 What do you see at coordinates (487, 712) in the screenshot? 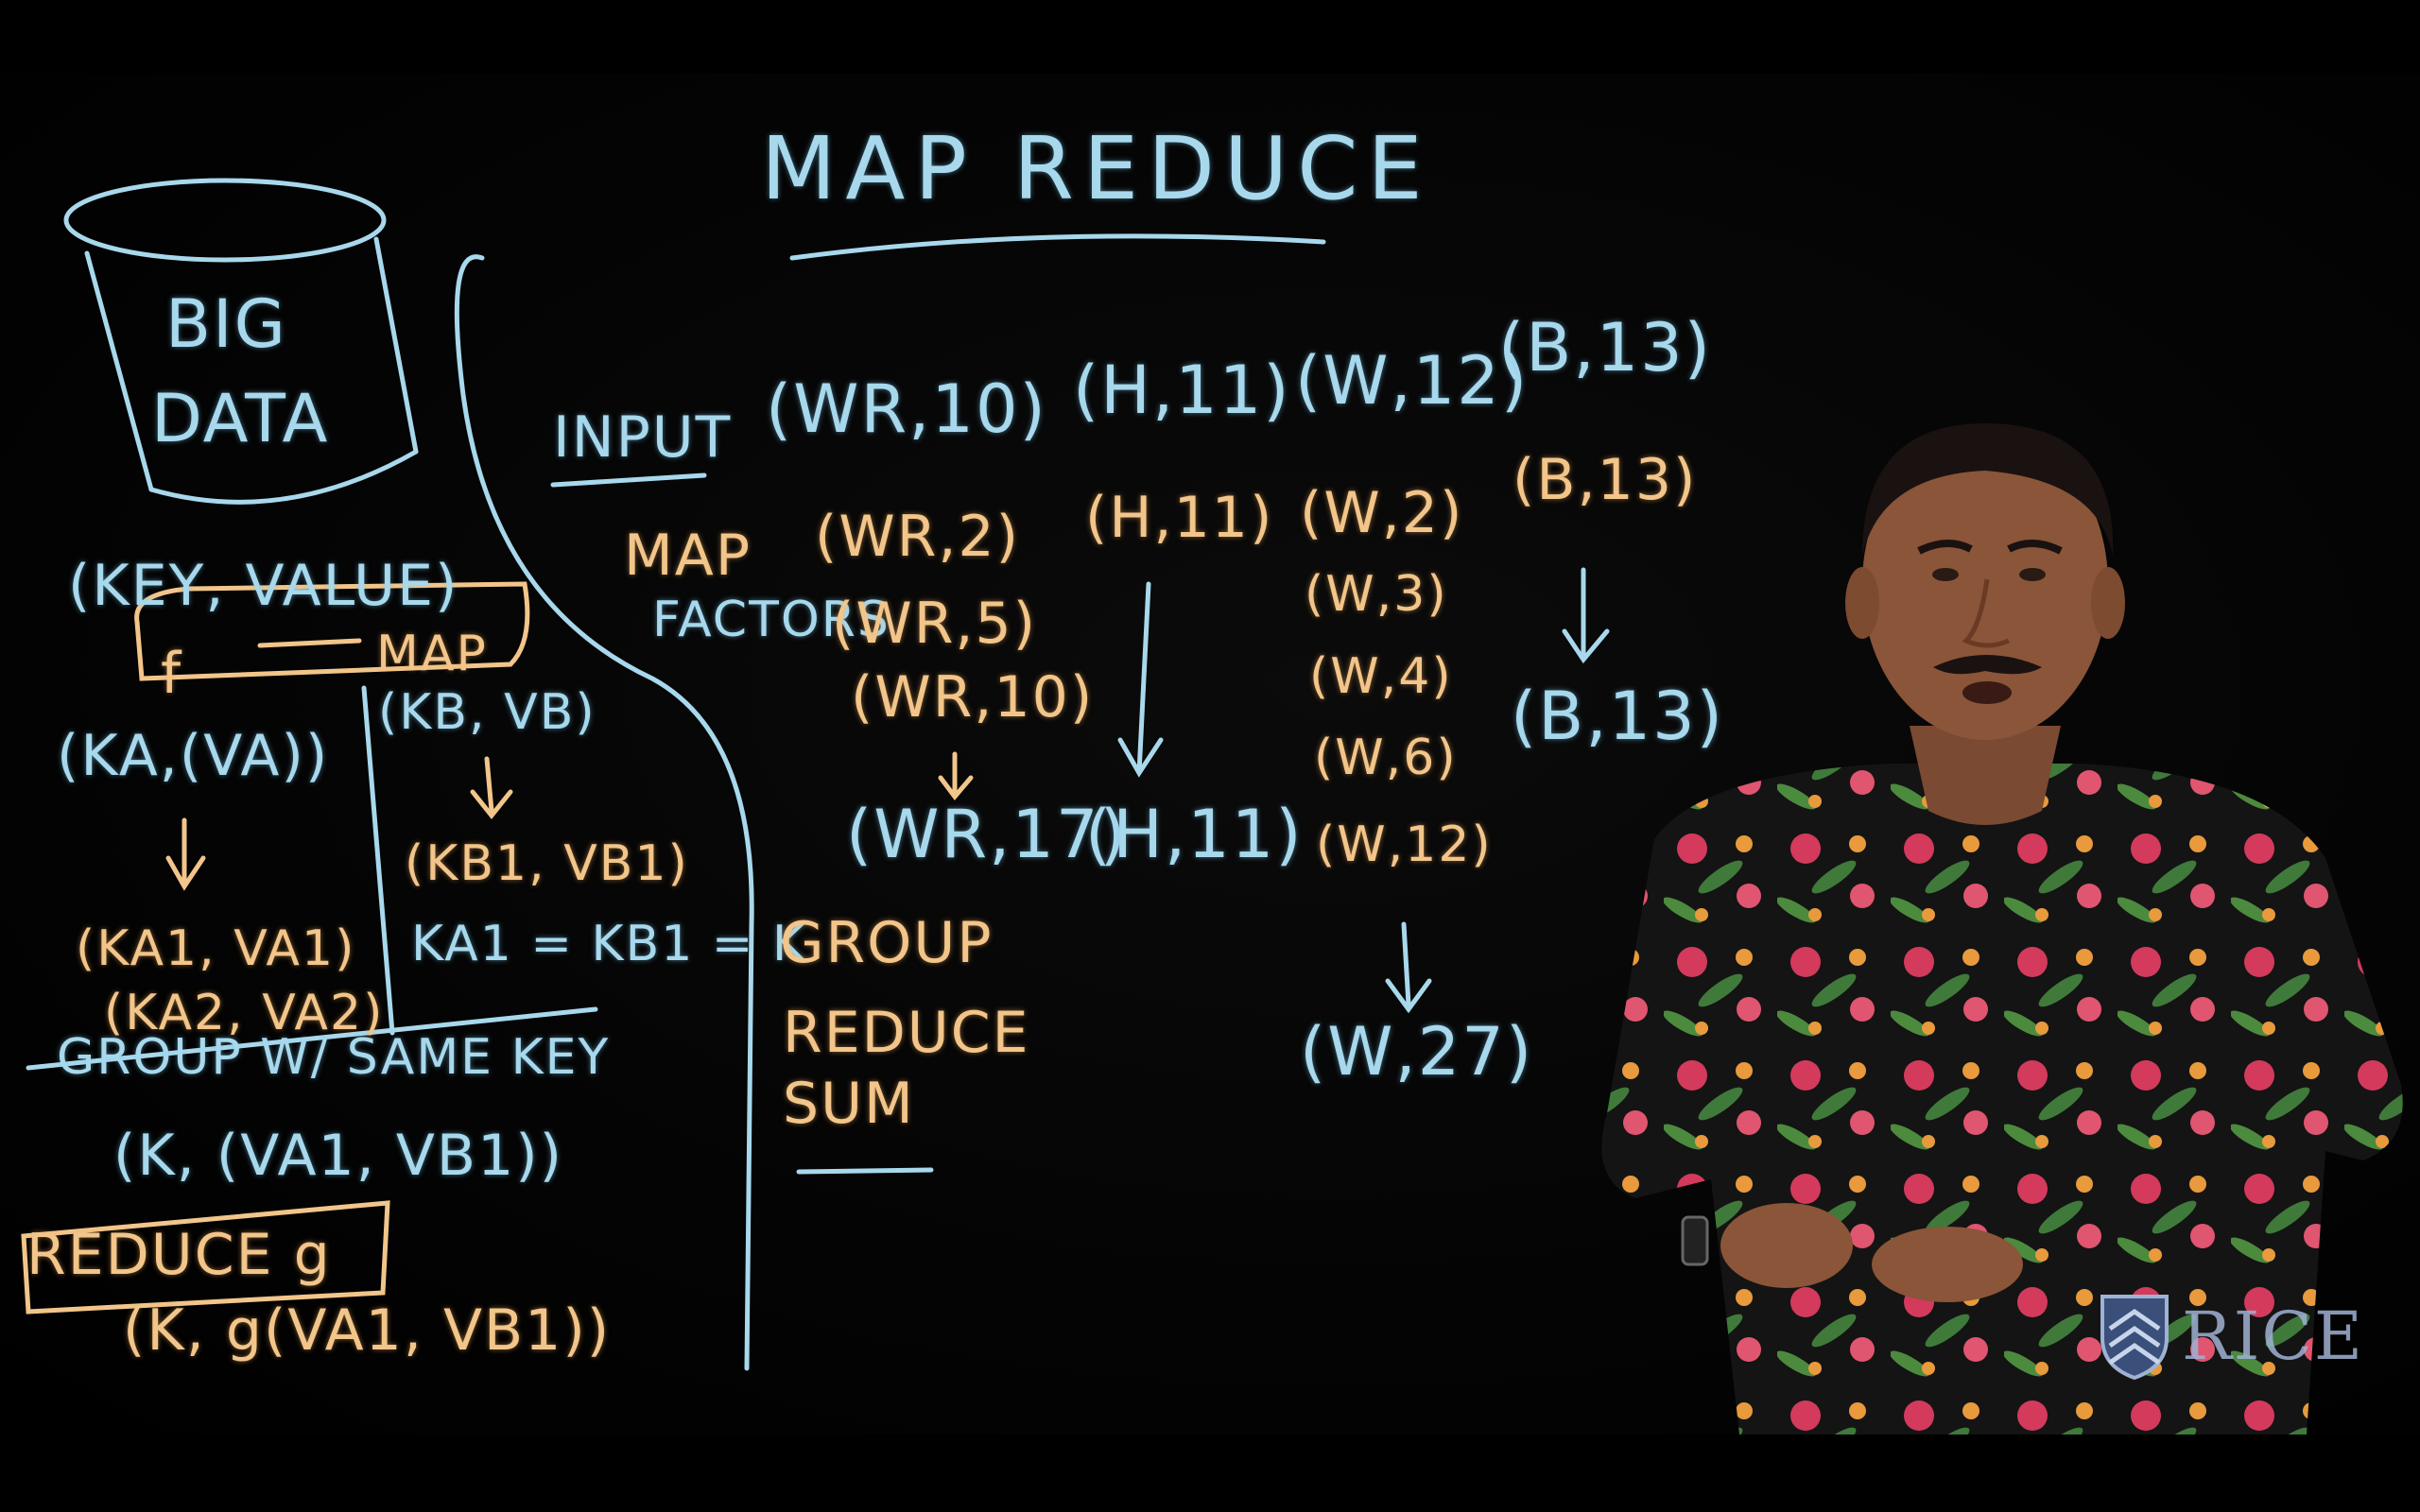
I see `kb-vb-label: (KB, VB)` at bounding box center [487, 712].